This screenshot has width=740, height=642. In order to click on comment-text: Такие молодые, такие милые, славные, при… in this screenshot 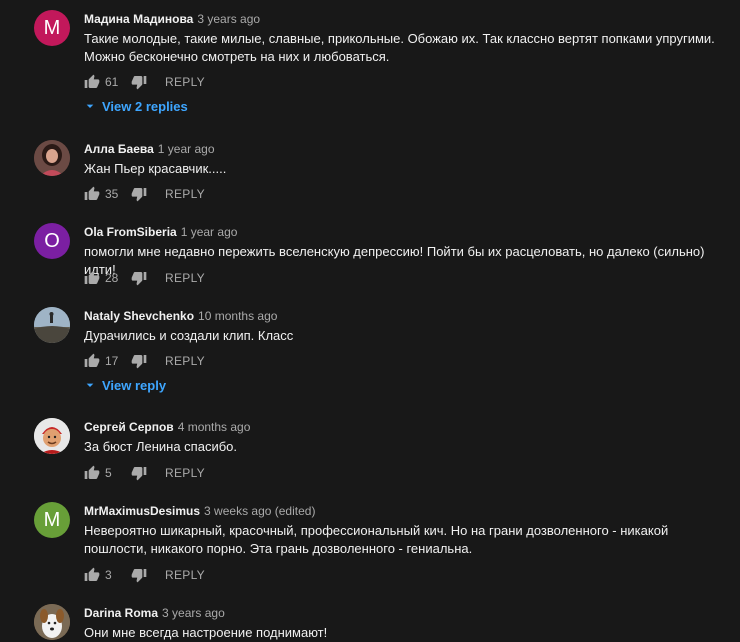, I will do `click(399, 47)`.